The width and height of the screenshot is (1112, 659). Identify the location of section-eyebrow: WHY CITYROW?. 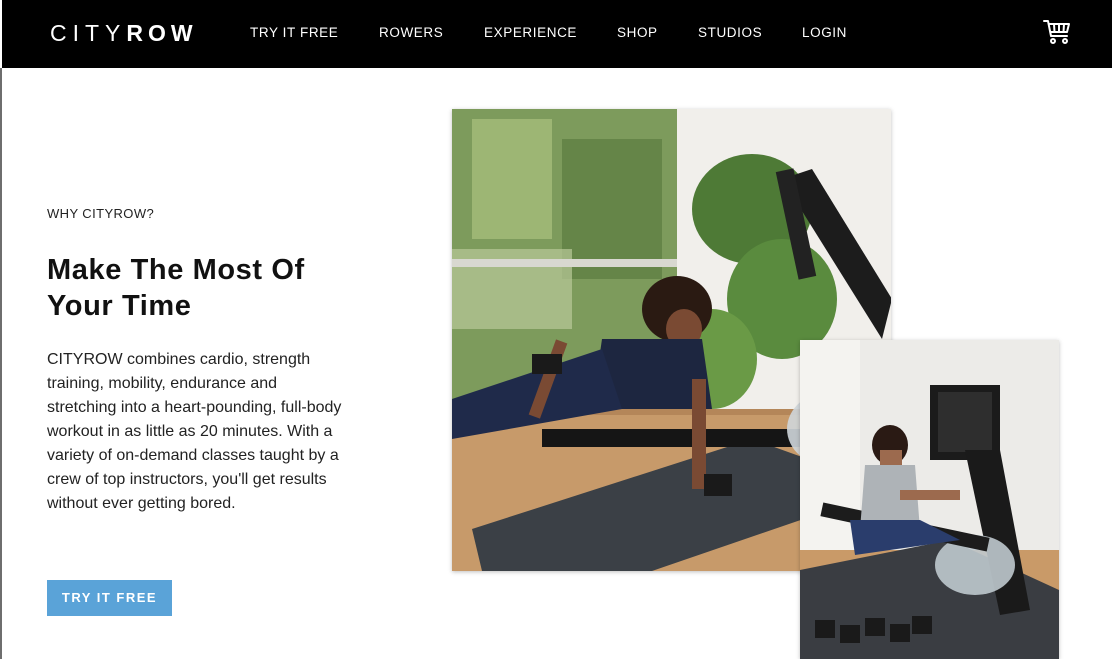
(101, 213).